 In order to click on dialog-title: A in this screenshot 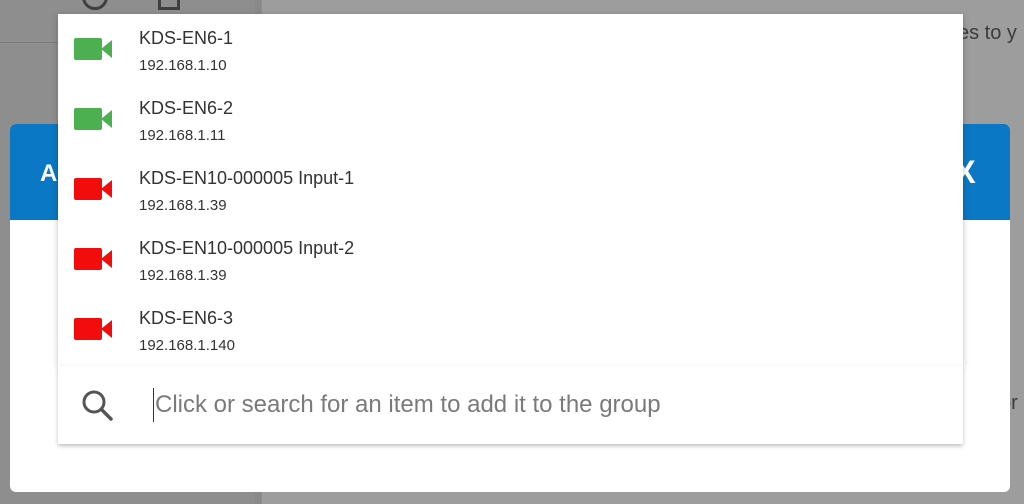, I will do `click(49, 173)`.